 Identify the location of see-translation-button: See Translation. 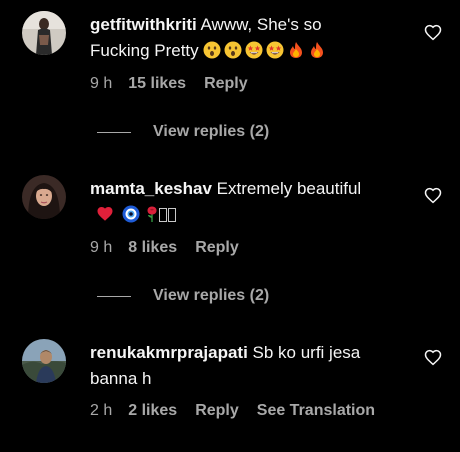
(316, 411).